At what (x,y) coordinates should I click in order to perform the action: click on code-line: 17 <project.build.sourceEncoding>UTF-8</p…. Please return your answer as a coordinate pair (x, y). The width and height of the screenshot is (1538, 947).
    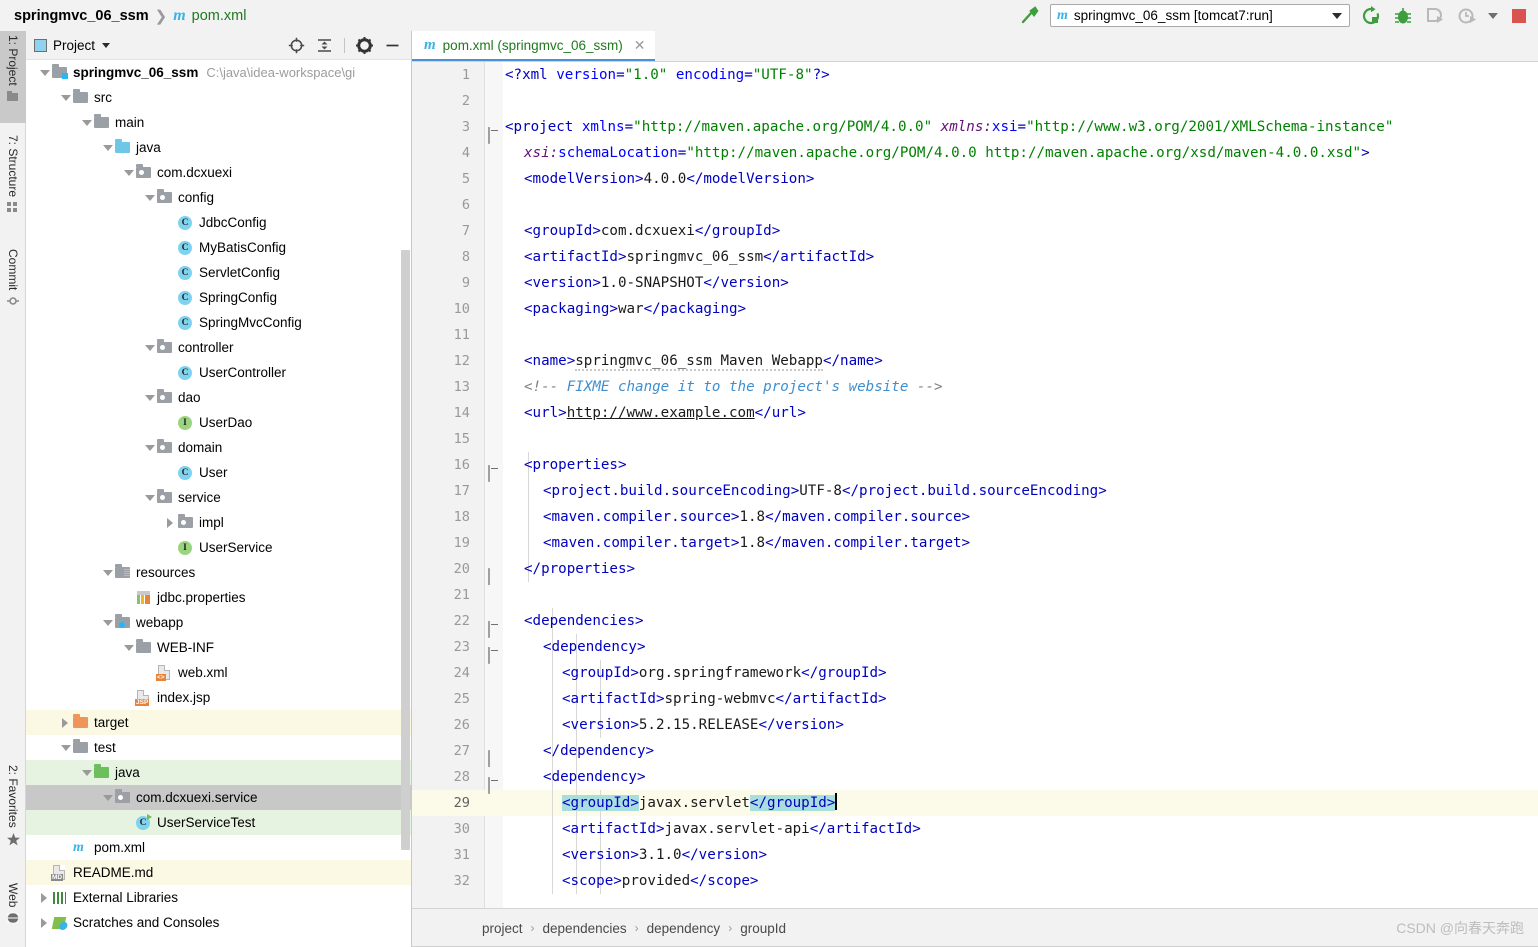
    Looking at the image, I should click on (975, 491).